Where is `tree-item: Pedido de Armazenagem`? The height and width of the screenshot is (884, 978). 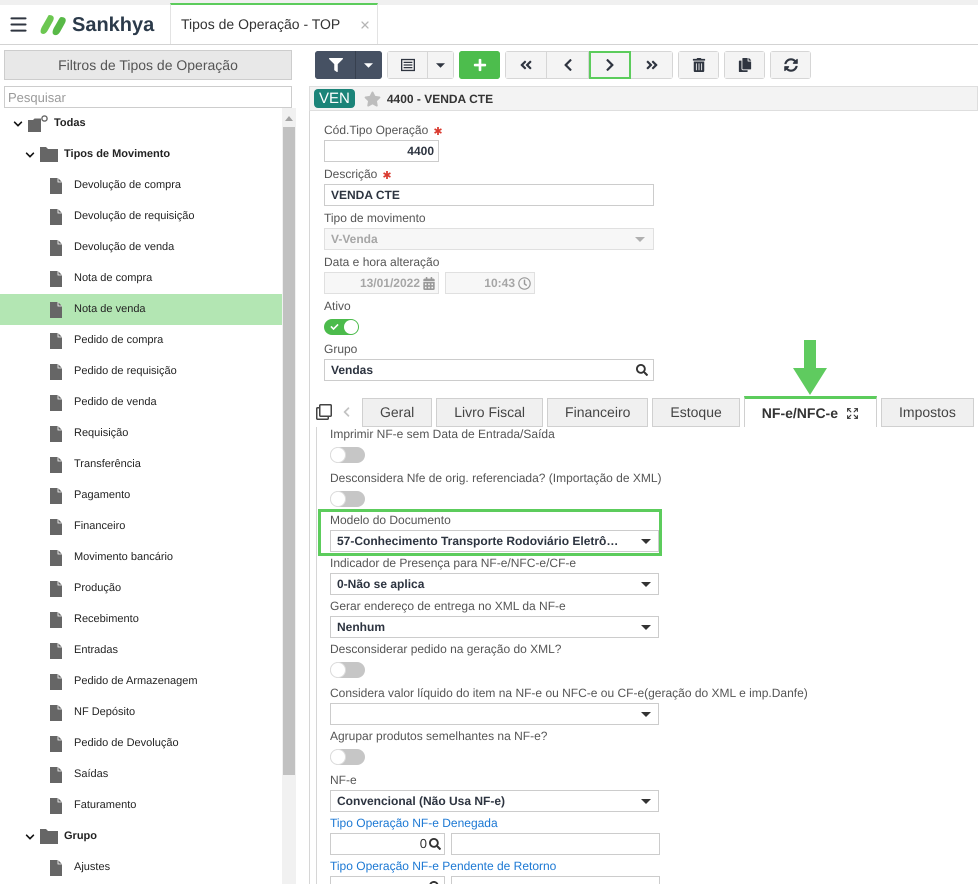 tree-item: Pedido de Armazenagem is located at coordinates (141, 681).